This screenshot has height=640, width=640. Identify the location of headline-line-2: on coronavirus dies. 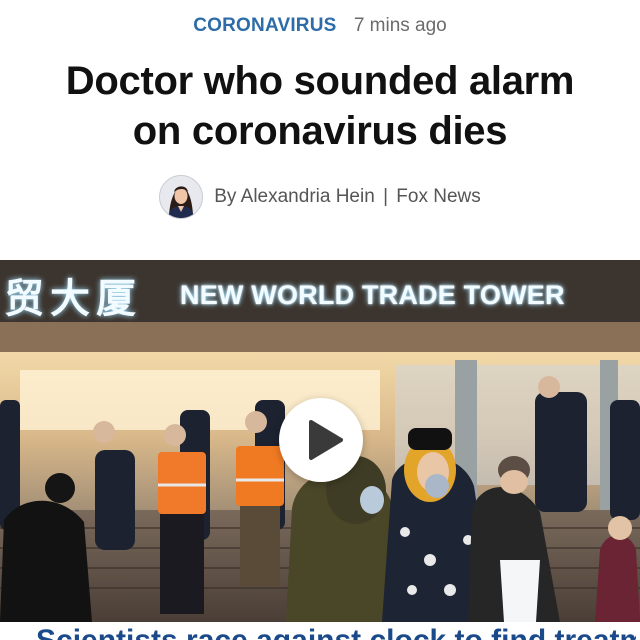
(320, 131).